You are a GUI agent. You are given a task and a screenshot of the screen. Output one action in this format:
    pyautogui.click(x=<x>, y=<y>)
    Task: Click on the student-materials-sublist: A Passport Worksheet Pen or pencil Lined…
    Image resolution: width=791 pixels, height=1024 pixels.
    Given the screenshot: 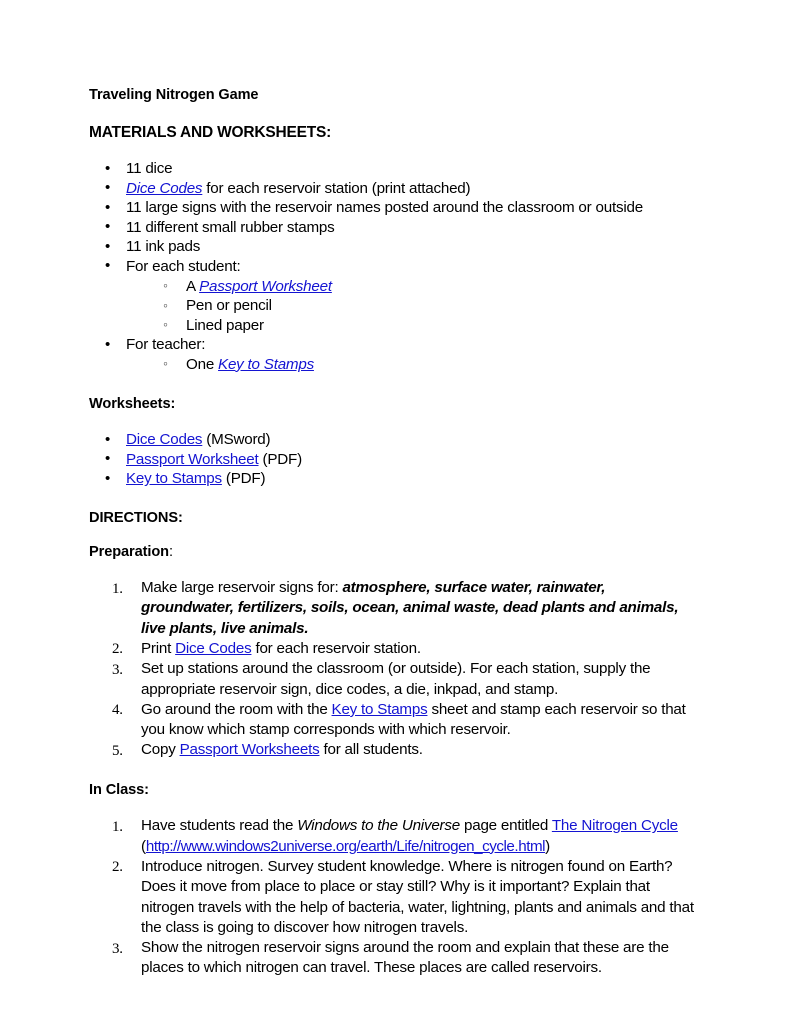 What is the action you would take?
    pyautogui.click(x=395, y=306)
    